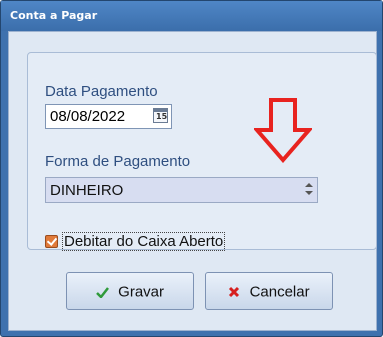 The height and width of the screenshot is (337, 383). What do you see at coordinates (279, 292) in the screenshot?
I see `cancel-label: Cancelar` at bounding box center [279, 292].